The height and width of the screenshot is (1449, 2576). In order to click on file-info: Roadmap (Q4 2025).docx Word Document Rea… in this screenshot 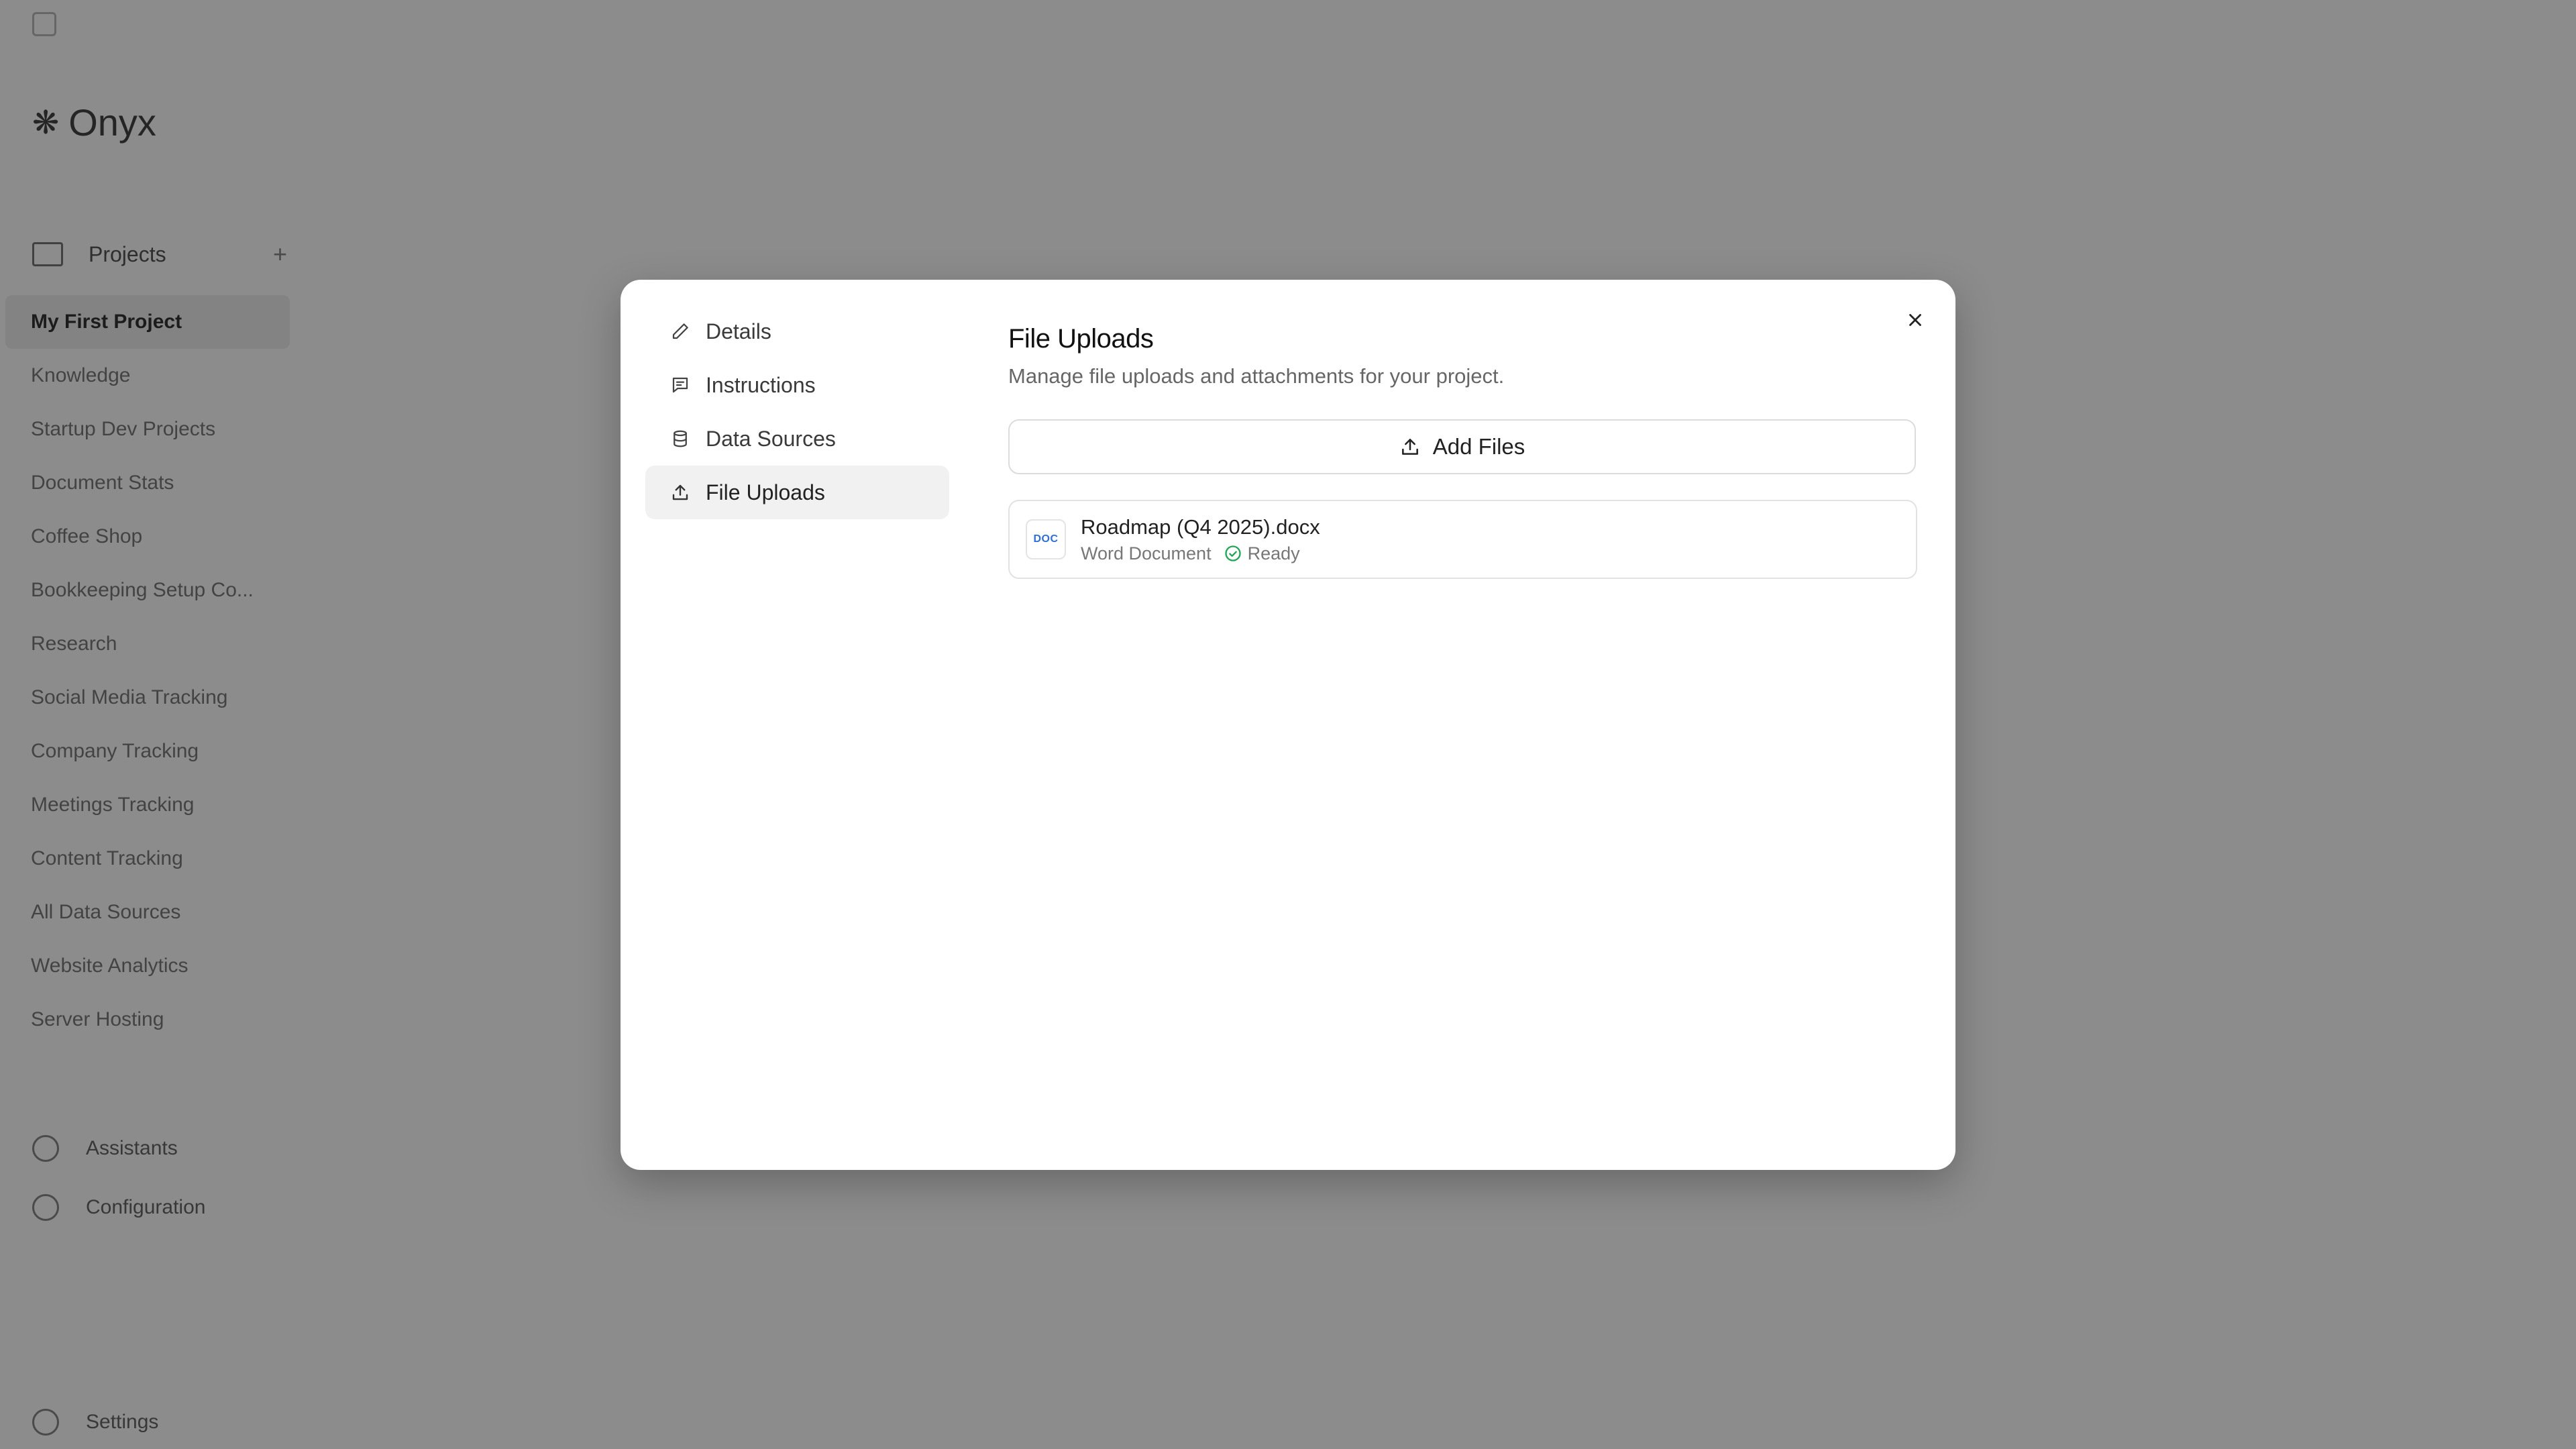, I will do `click(1200, 539)`.